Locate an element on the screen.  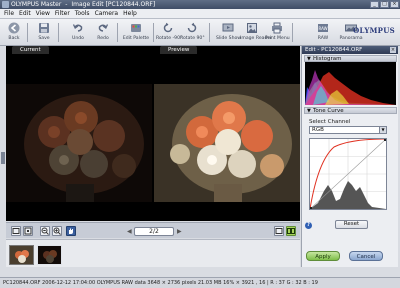
thumbnail-2-selected is located at coordinates (49, 255).